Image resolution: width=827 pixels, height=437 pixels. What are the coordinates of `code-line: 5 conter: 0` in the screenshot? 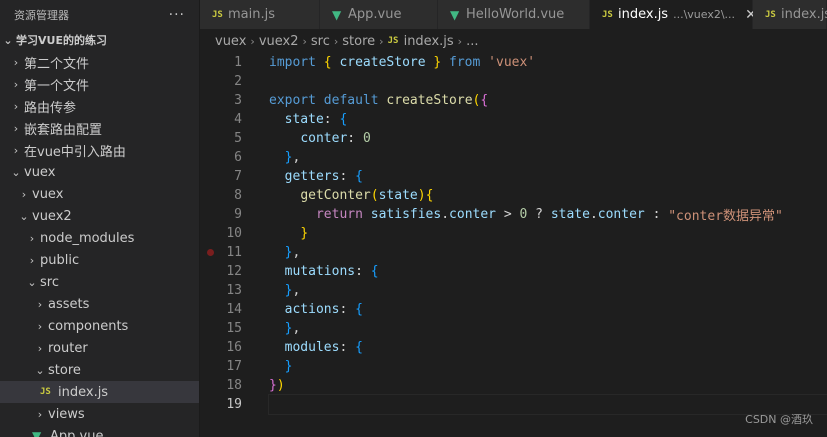 It's located at (513, 138).